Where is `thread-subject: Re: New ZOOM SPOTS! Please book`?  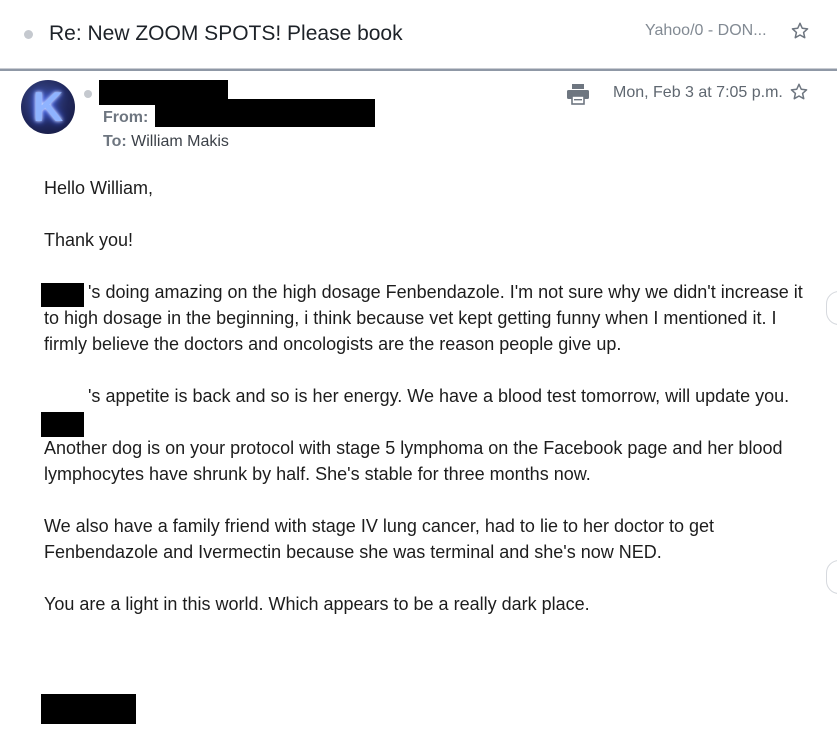
thread-subject: Re: New ZOOM SPOTS! Please book is located at coordinates (226, 33).